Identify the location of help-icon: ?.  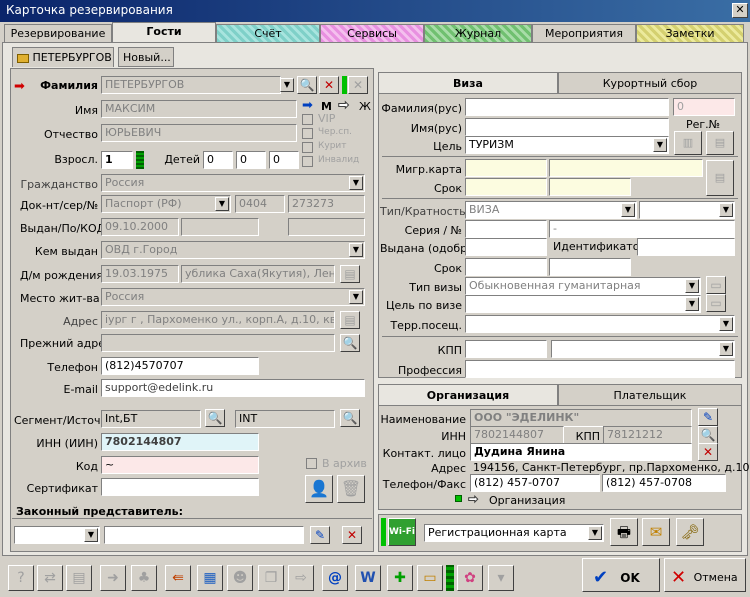
(21, 578).